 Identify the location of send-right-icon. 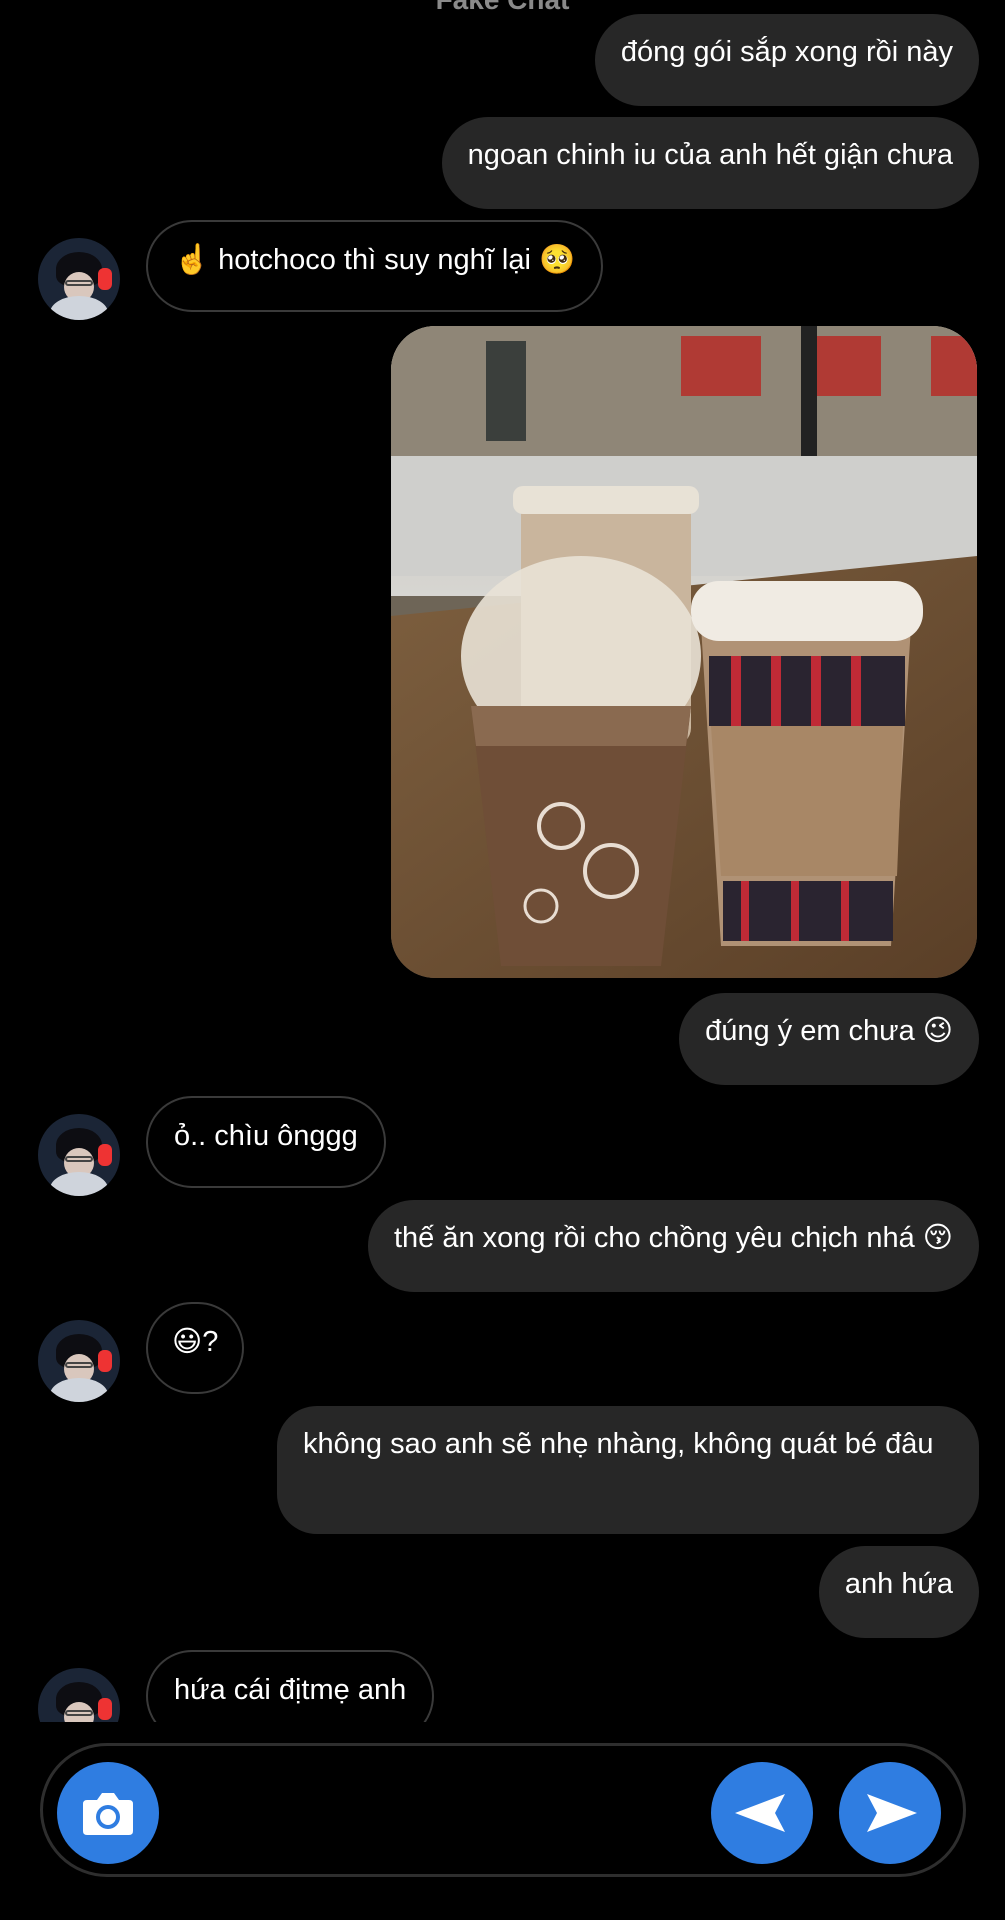
(892, 1813).